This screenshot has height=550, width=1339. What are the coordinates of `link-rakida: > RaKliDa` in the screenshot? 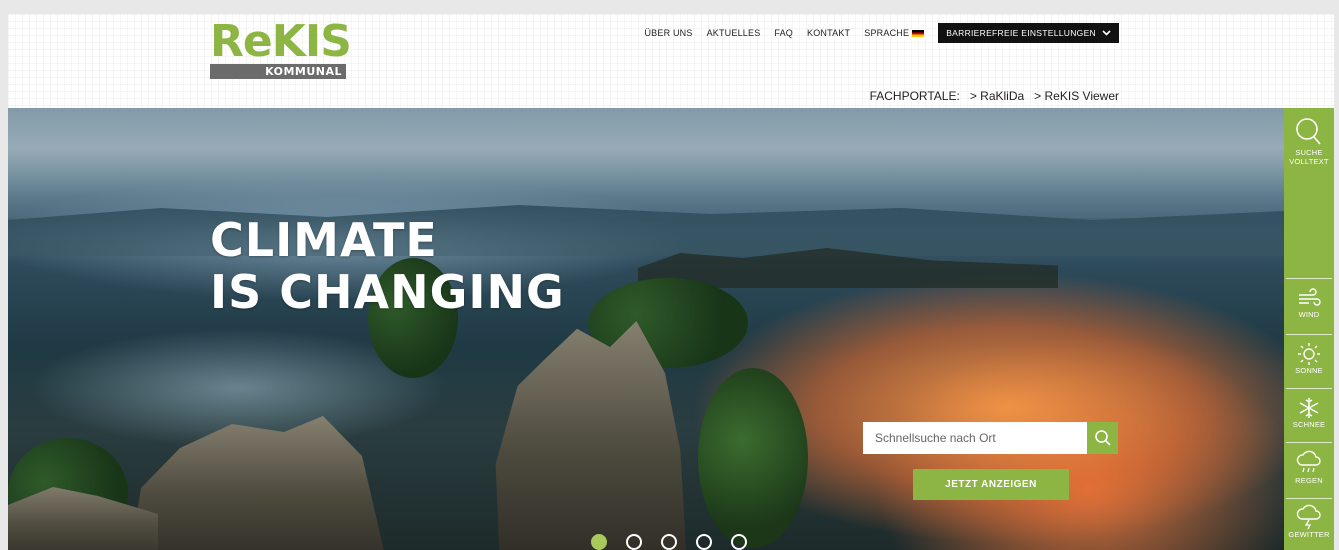 It's located at (997, 96).